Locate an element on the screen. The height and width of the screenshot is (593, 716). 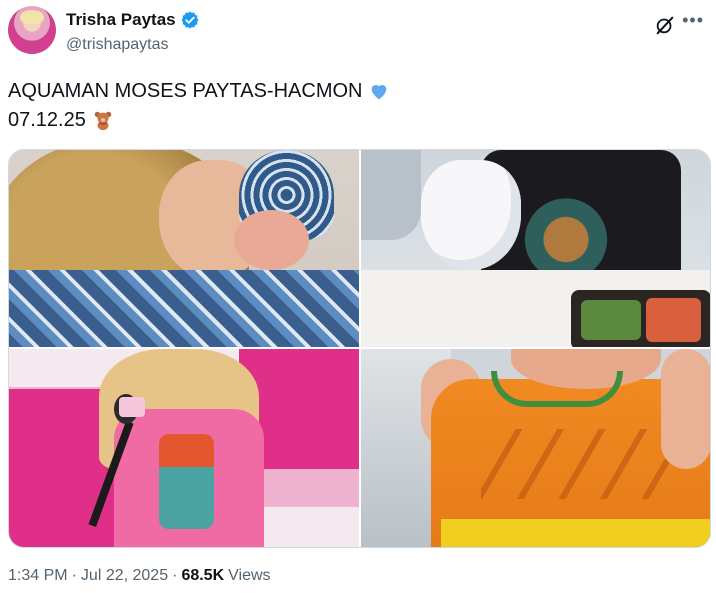
views-label: Views is located at coordinates (249, 576).